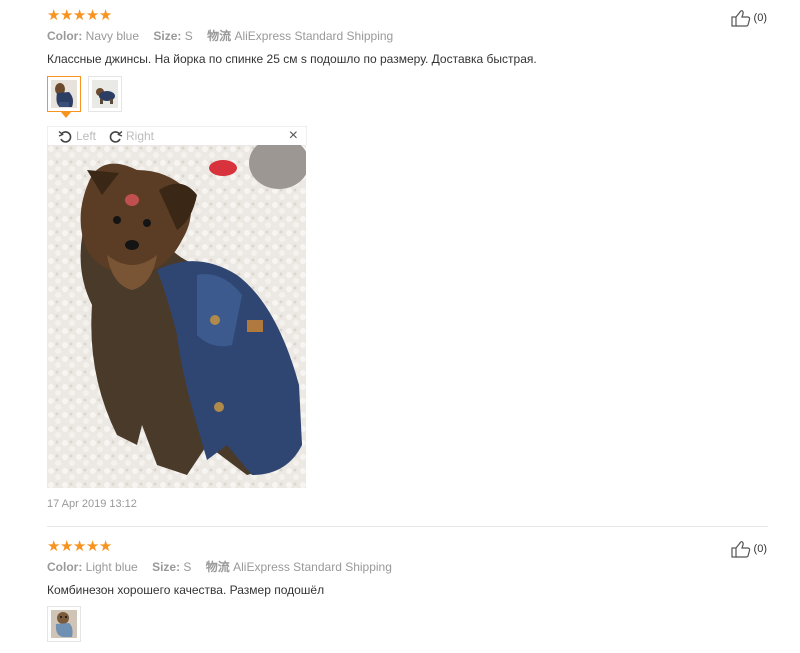 The image size is (800, 653). What do you see at coordinates (177, 135) in the screenshot?
I see `photo-viewer-toolbar: Left Right ×` at bounding box center [177, 135].